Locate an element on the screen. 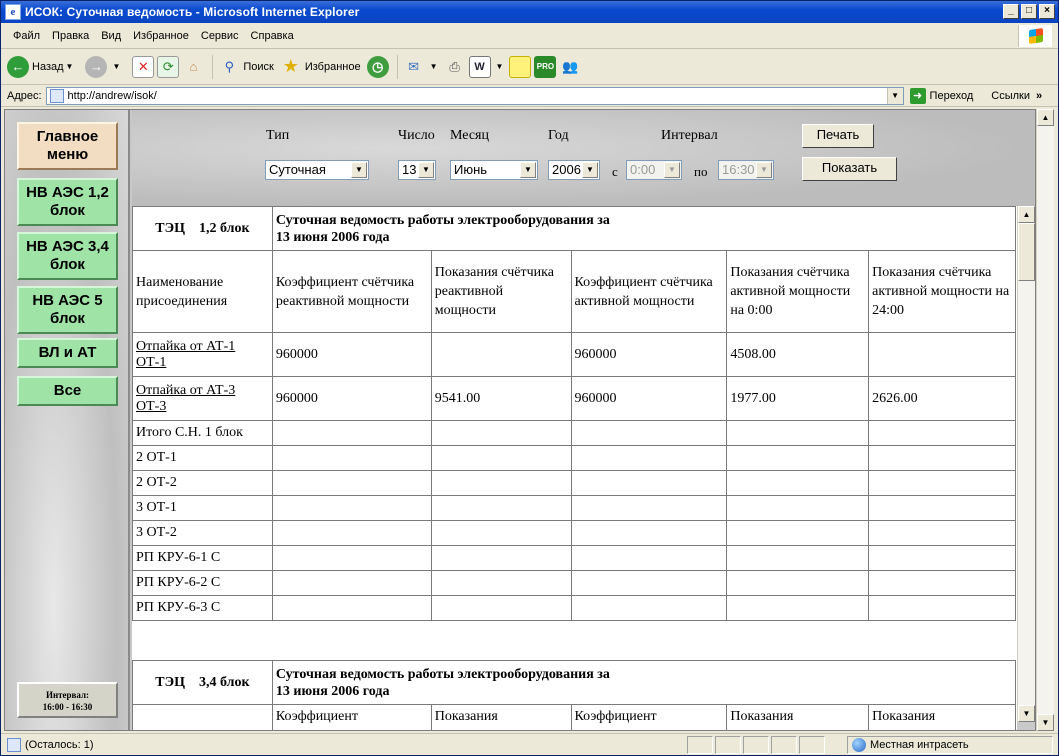  menu-edit: Правка is located at coordinates (70, 36).